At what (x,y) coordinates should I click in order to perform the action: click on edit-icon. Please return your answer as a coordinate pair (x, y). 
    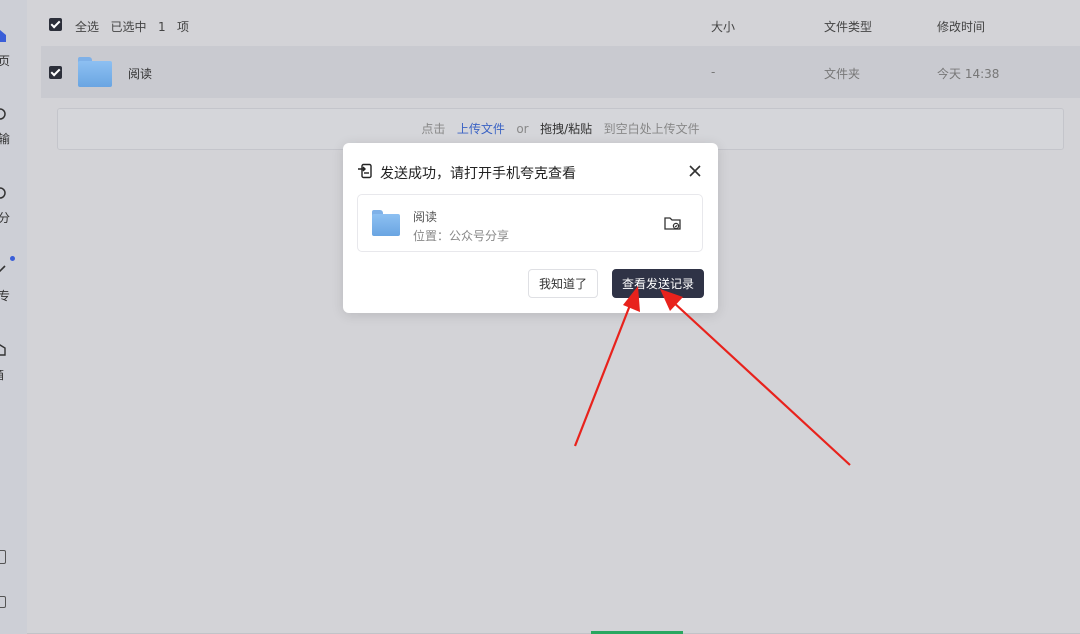
    Looking at the image, I should click on (3, 269).